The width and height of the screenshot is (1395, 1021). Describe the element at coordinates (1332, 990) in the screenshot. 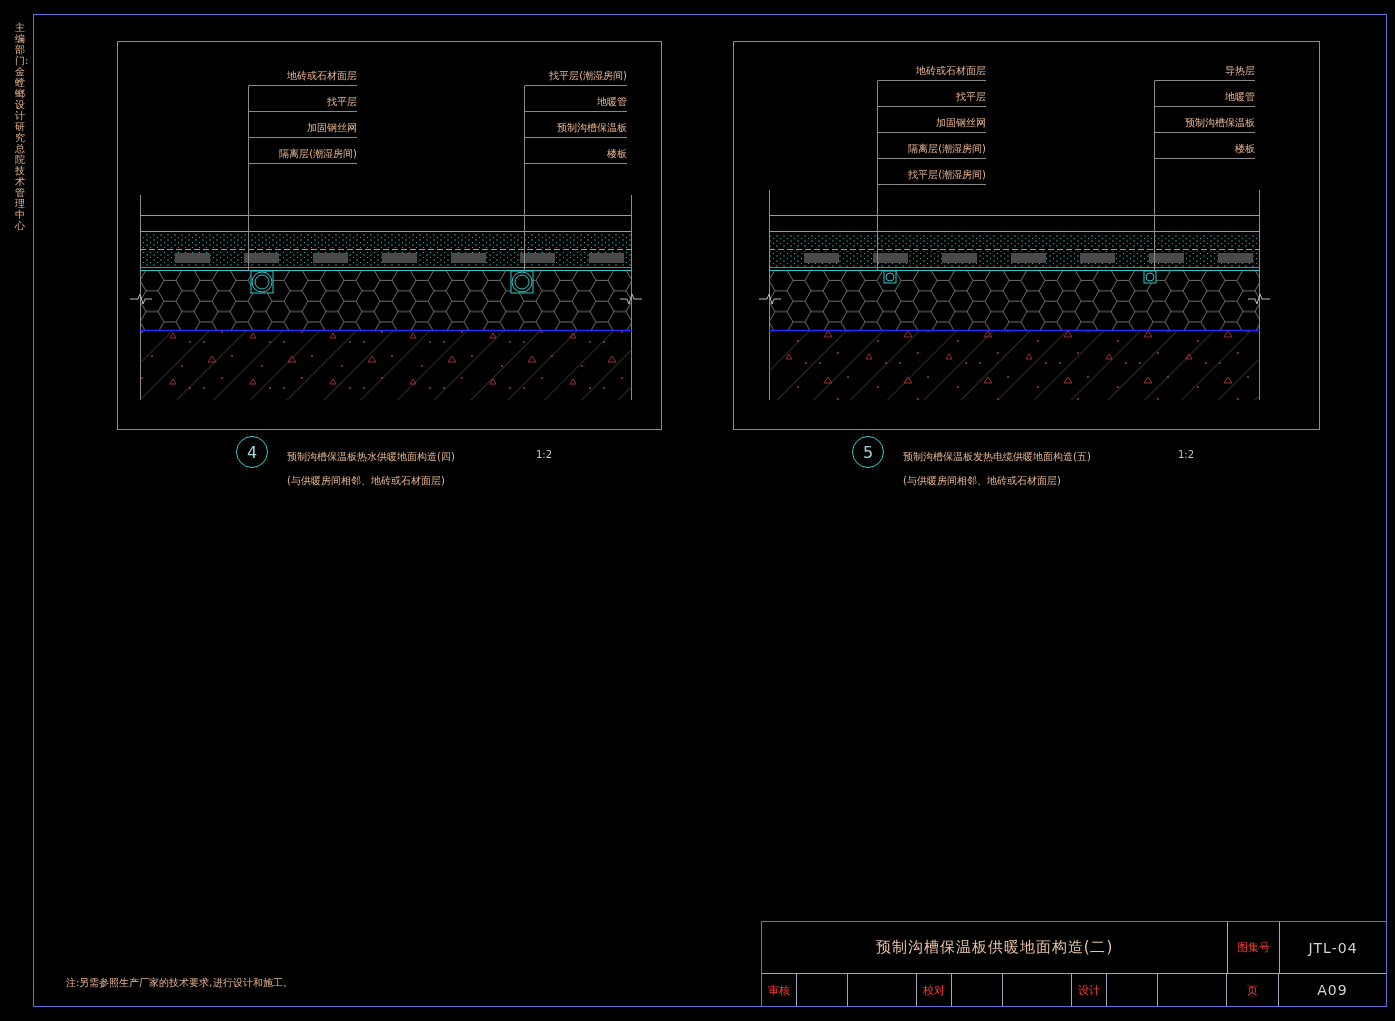

I see `page-number: A09` at that location.